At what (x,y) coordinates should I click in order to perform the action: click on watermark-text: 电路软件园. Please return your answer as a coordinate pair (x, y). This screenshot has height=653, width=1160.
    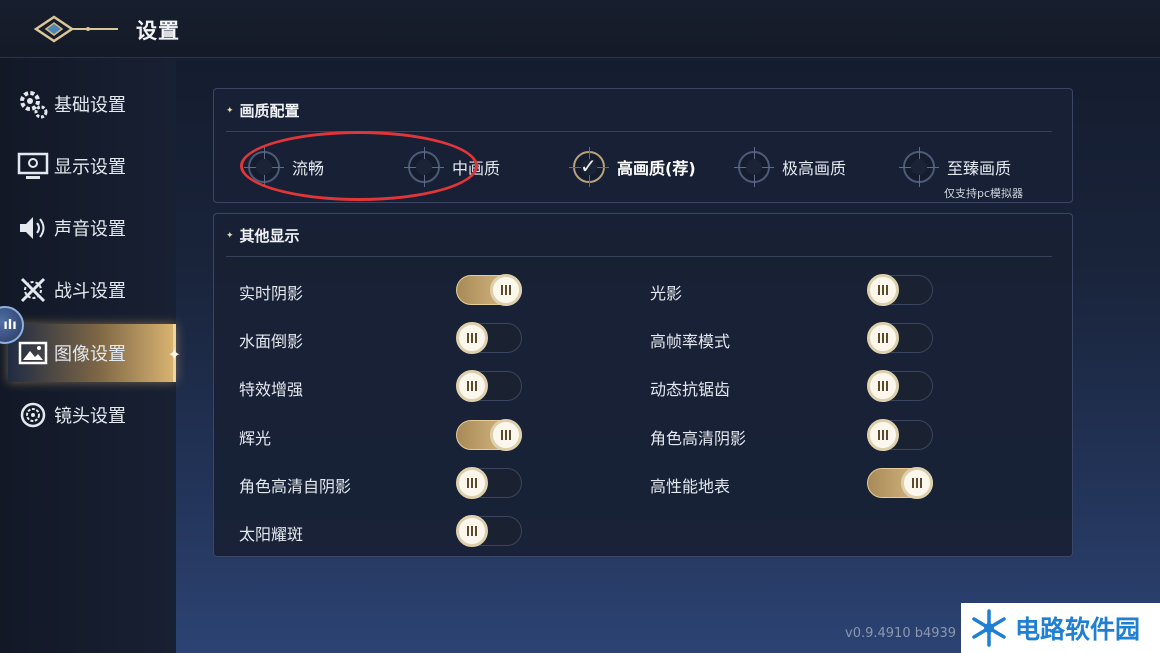
    Looking at the image, I should click on (1078, 629).